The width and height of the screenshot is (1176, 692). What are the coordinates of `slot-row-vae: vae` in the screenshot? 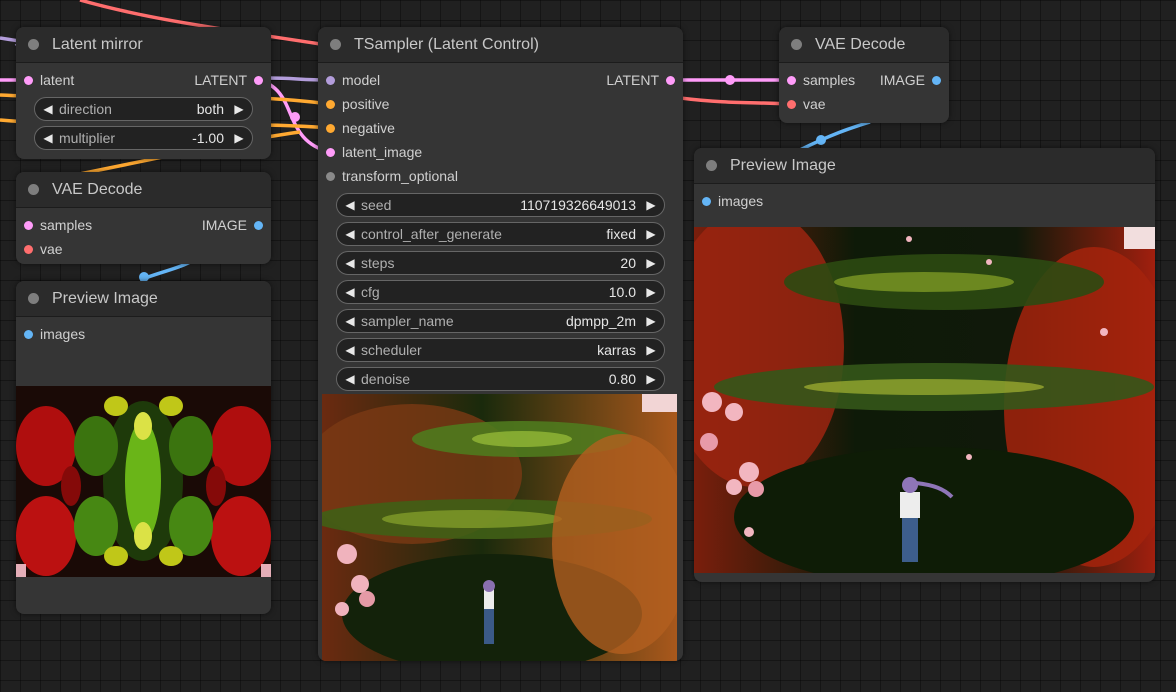 It's located at (864, 104).